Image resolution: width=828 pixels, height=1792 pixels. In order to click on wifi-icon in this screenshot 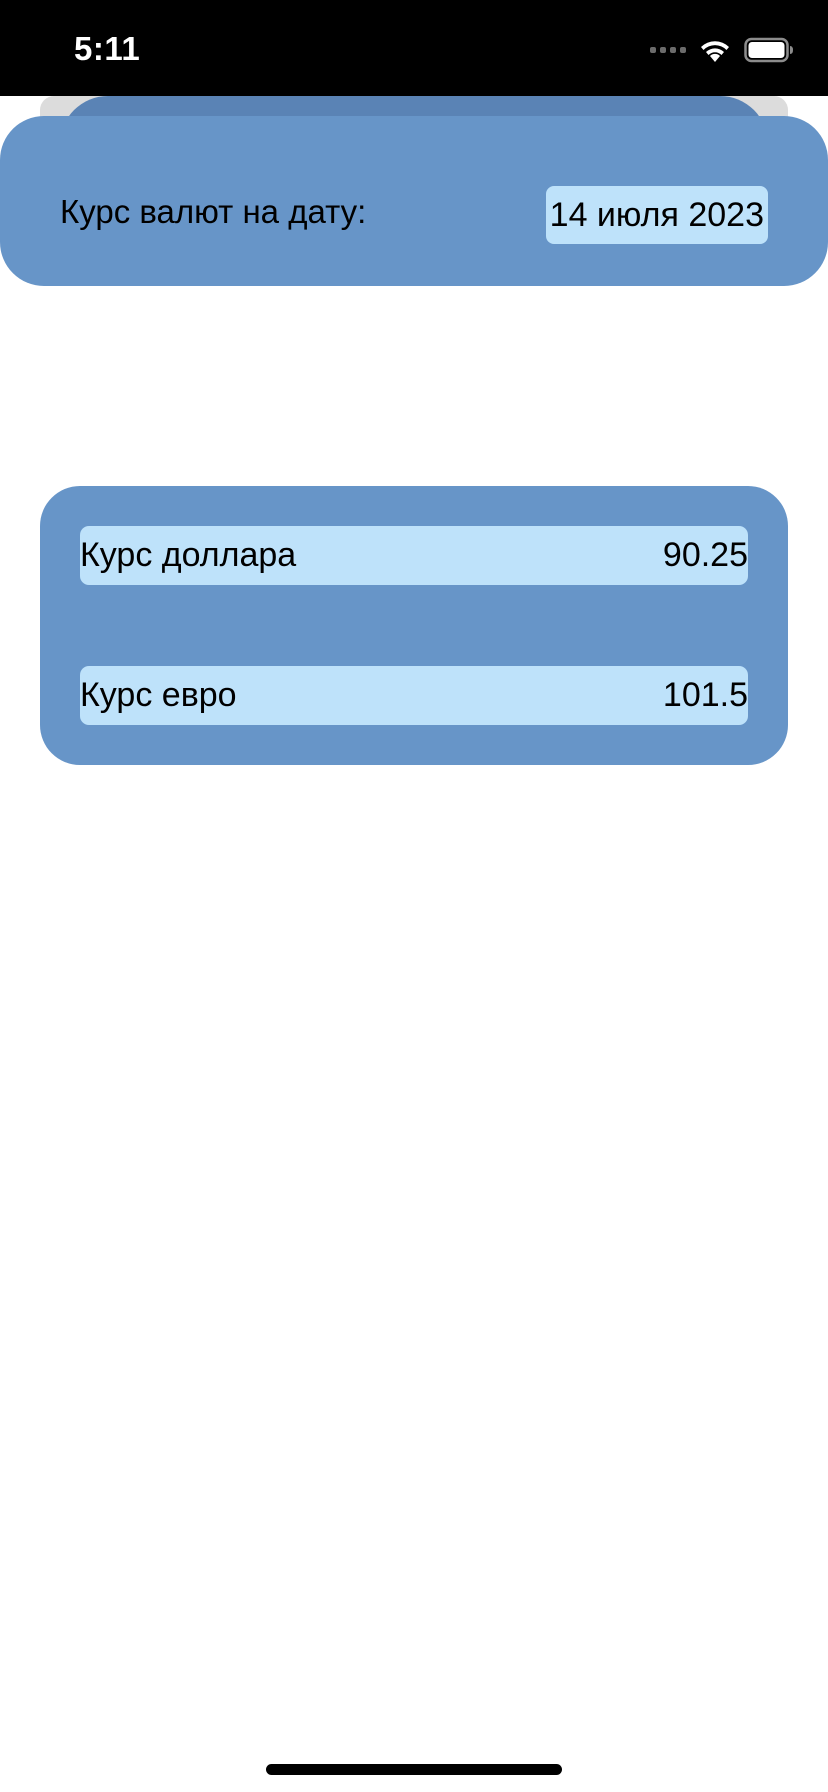, I will do `click(715, 51)`.